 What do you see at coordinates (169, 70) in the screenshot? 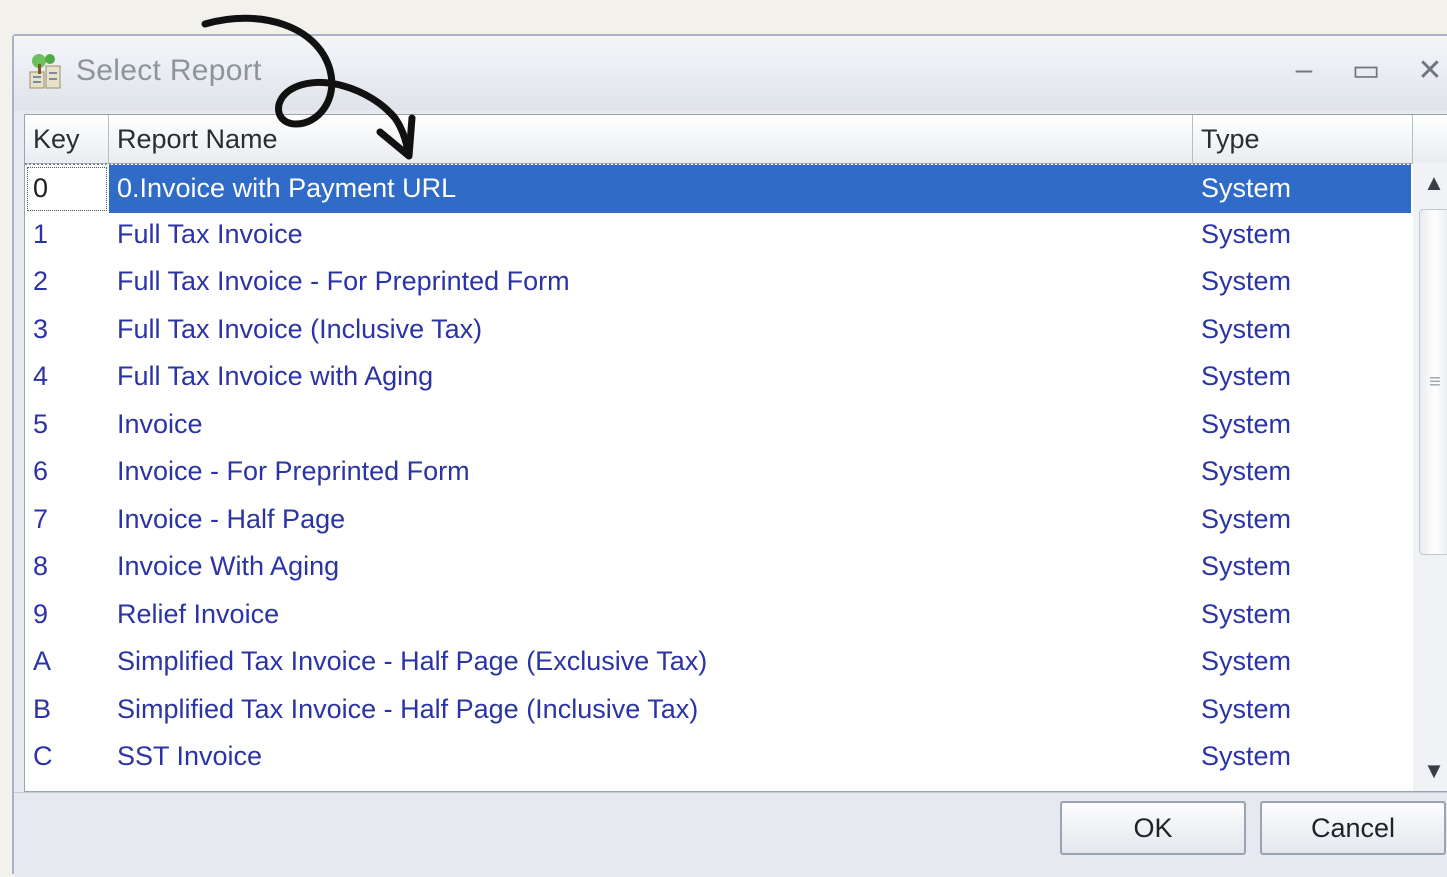
I see `window-title: Select Report` at bounding box center [169, 70].